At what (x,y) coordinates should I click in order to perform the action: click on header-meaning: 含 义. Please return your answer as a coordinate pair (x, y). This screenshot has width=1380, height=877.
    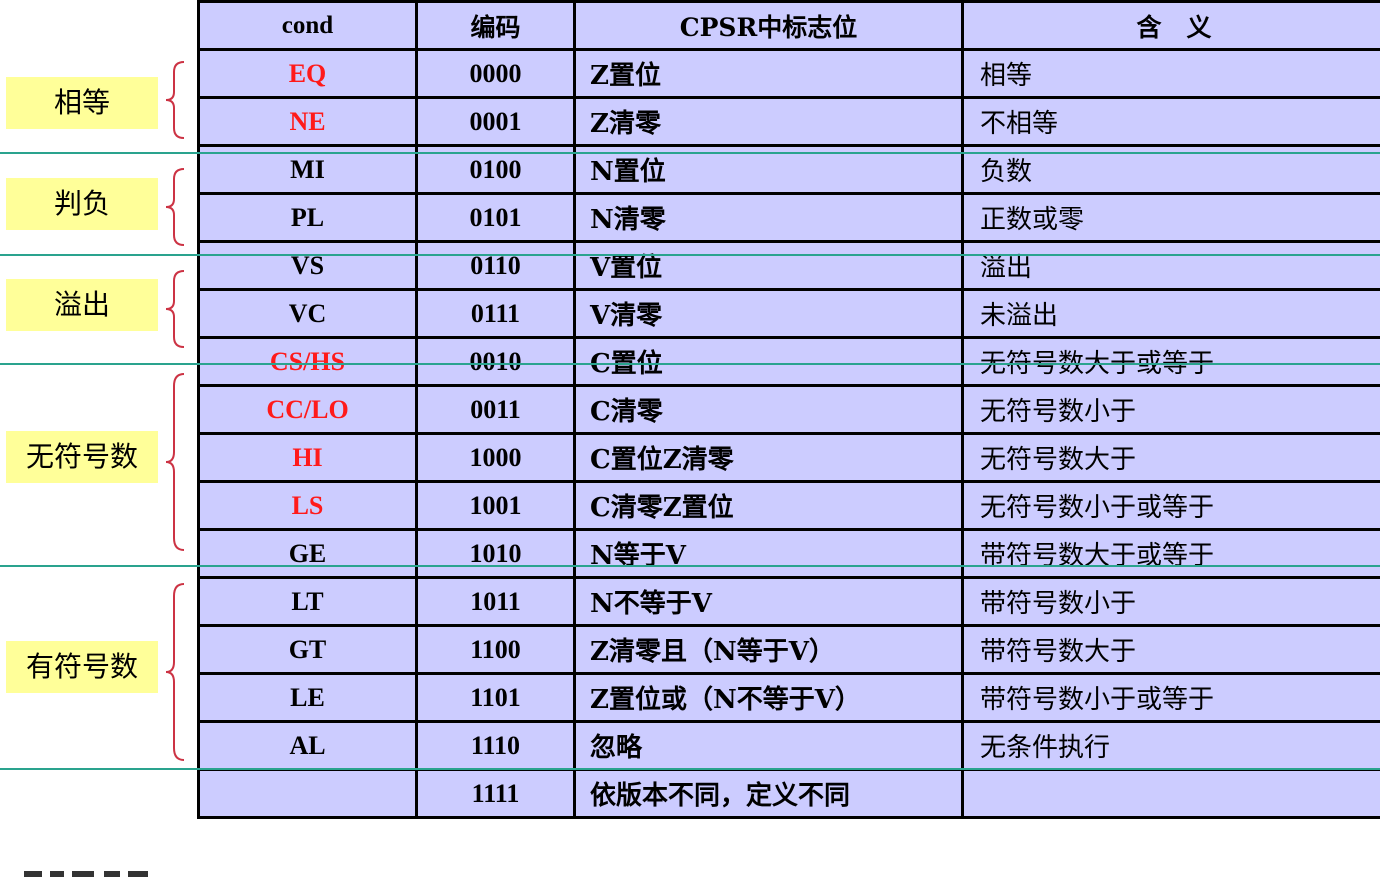
    Looking at the image, I should click on (1170, 25).